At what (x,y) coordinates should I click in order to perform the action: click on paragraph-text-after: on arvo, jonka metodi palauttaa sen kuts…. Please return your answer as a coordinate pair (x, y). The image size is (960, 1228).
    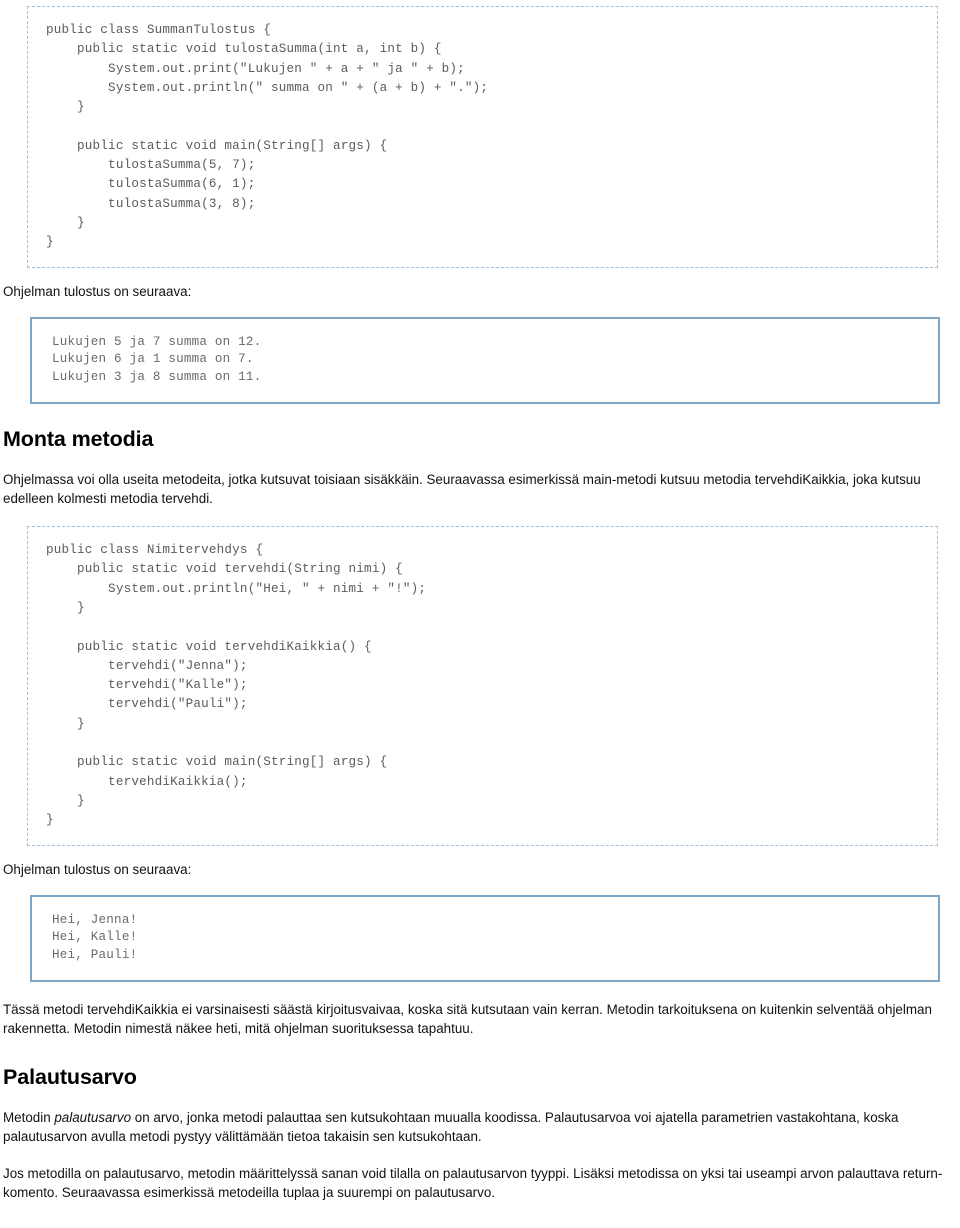
    Looking at the image, I should click on (451, 1127).